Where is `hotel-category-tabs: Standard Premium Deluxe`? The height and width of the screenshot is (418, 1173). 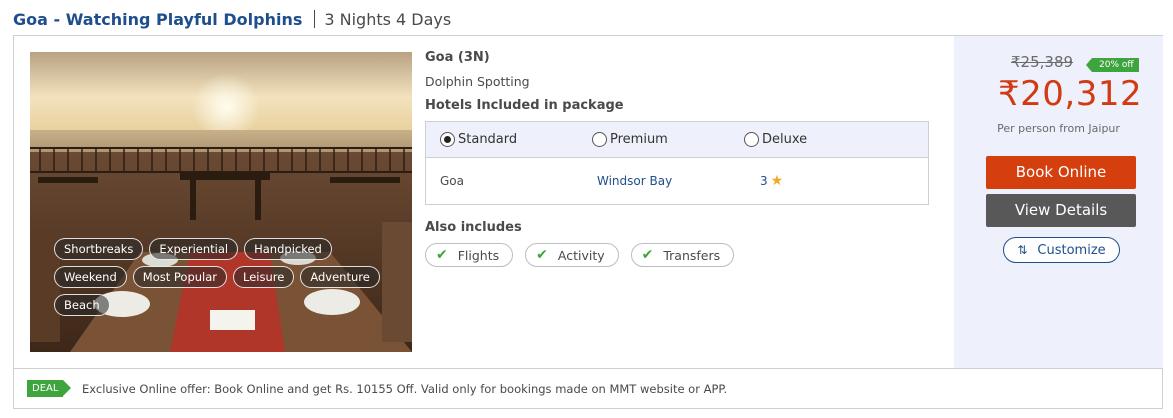 hotel-category-tabs: Standard Premium Deluxe is located at coordinates (677, 140).